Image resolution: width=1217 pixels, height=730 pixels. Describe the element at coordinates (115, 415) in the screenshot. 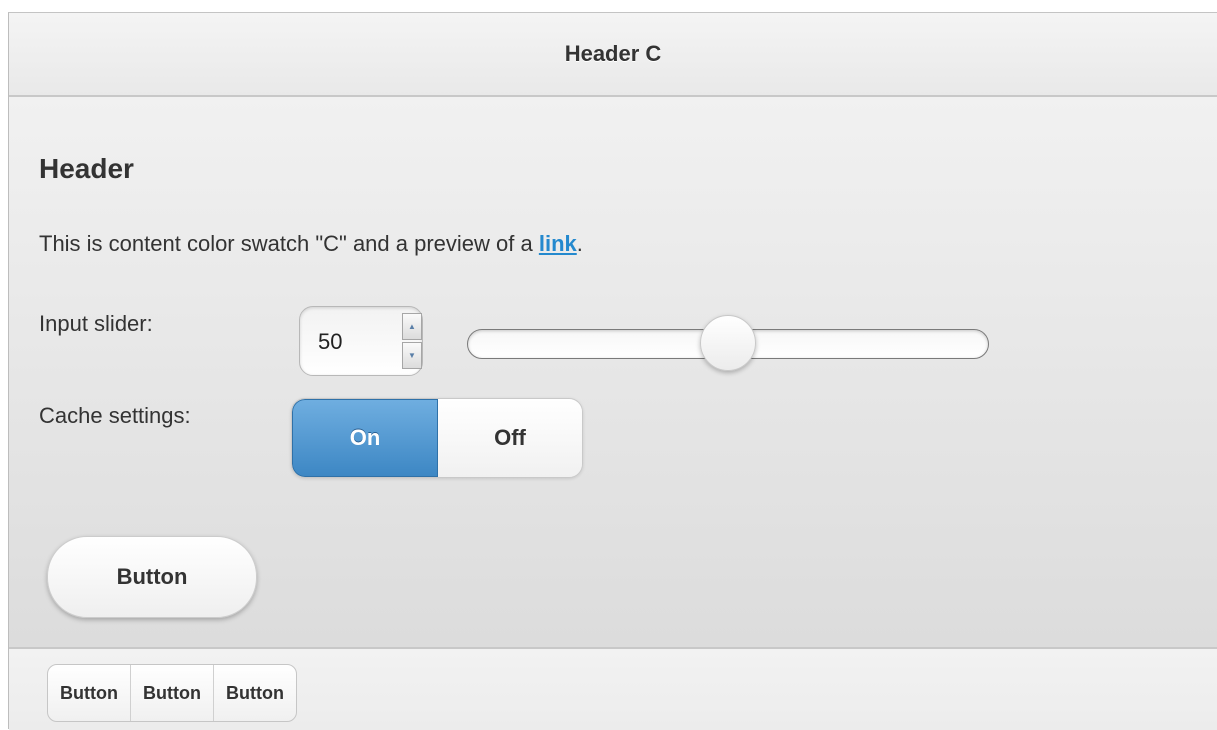

I see `cache-settings-label: Cache settings:` at that location.